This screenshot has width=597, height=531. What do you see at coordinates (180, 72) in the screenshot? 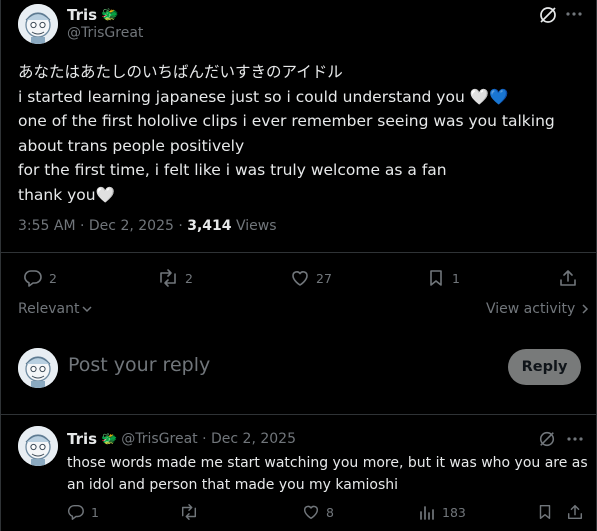
I see `post-text-line: あなたはあたしのいちばんだいすきのアイドル` at bounding box center [180, 72].